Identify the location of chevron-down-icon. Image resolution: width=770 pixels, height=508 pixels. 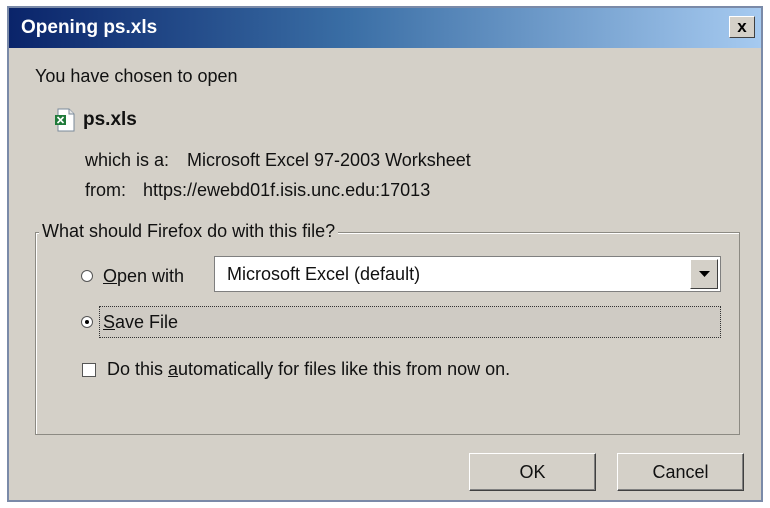
(704, 274).